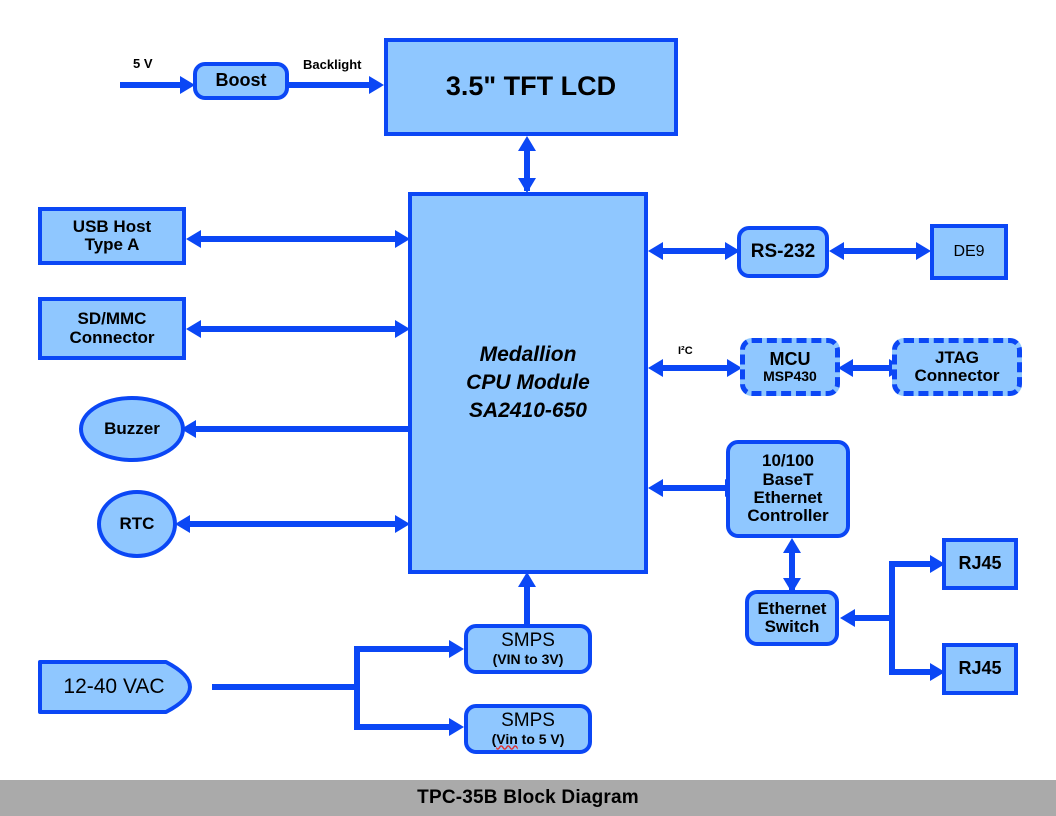 Image resolution: width=1056 pixels, height=816 pixels. What do you see at coordinates (193, 329) in the screenshot?
I see `arrowhead-sdmmc-left` at bounding box center [193, 329].